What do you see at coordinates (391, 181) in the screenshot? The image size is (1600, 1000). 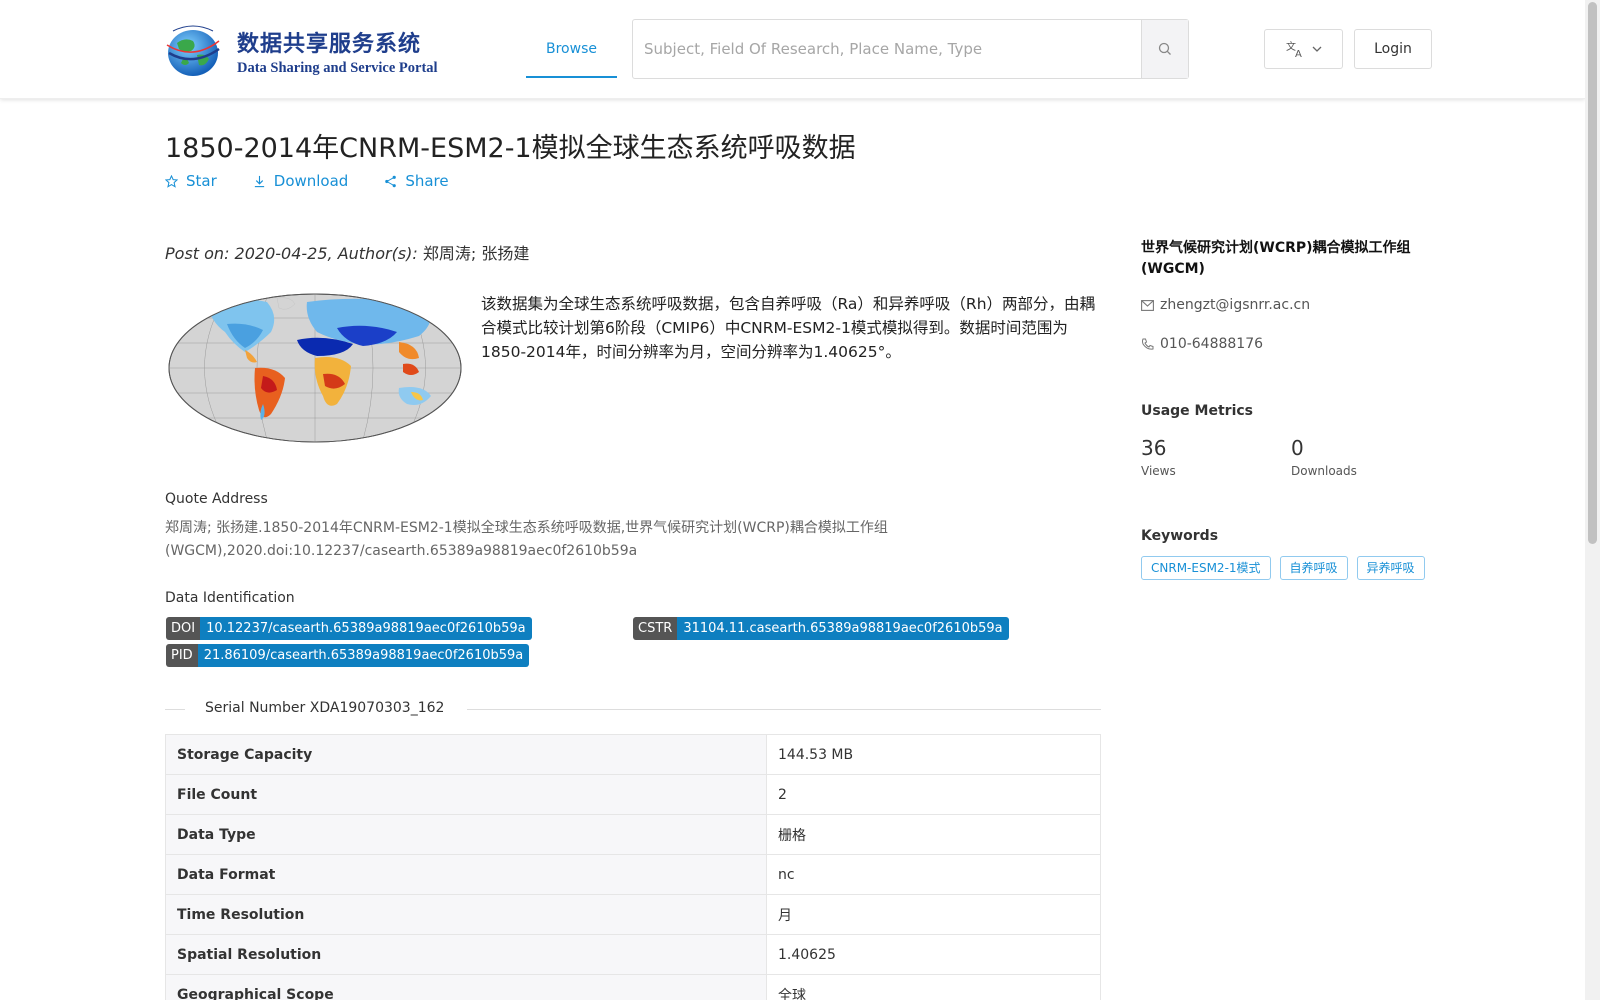 I see `share-icon` at bounding box center [391, 181].